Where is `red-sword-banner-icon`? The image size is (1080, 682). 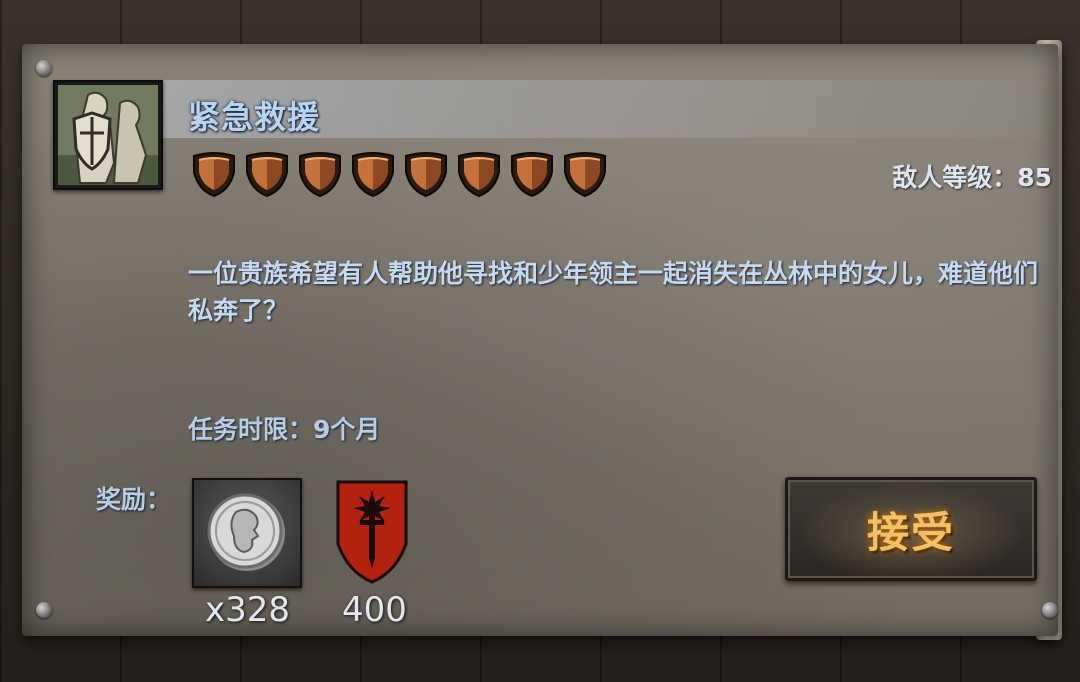 red-sword-banner-icon is located at coordinates (372, 534).